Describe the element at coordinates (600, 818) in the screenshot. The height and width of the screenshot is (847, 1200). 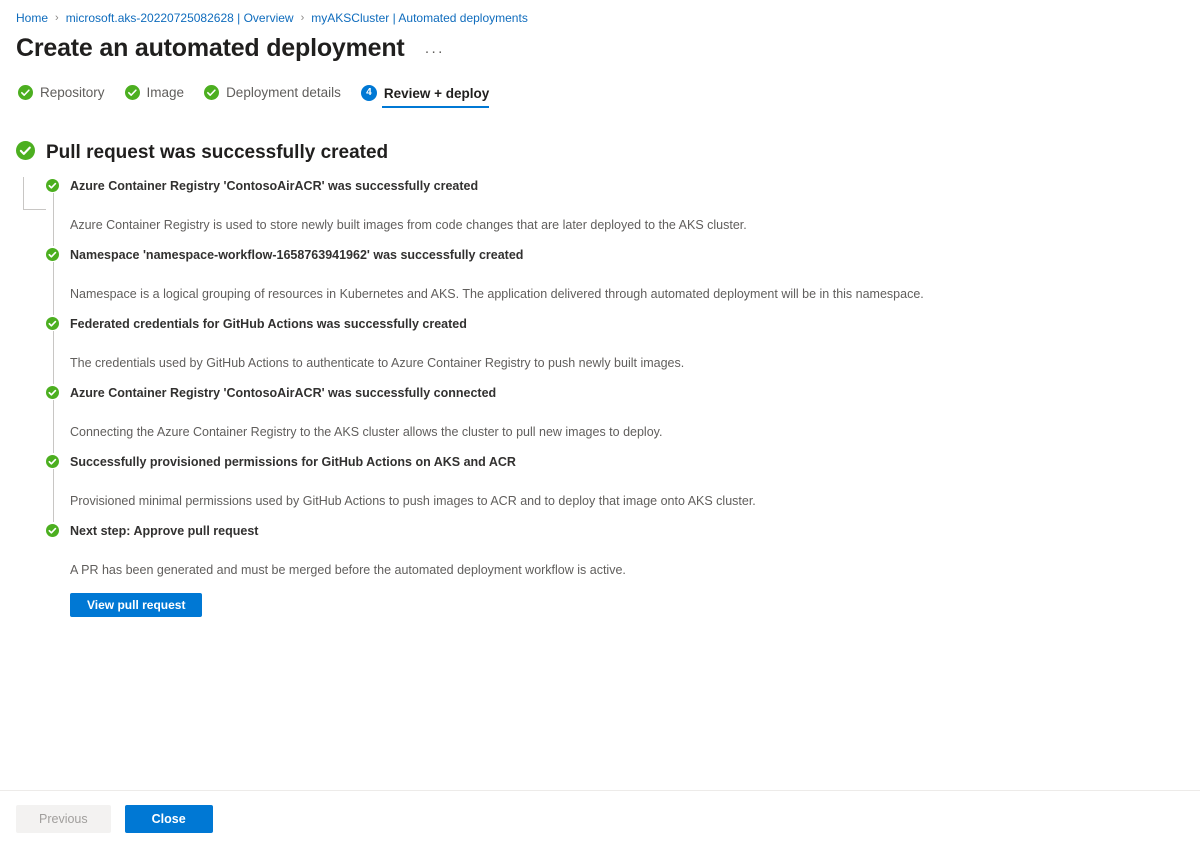
I see `wizard-footer: Previous Close` at that location.